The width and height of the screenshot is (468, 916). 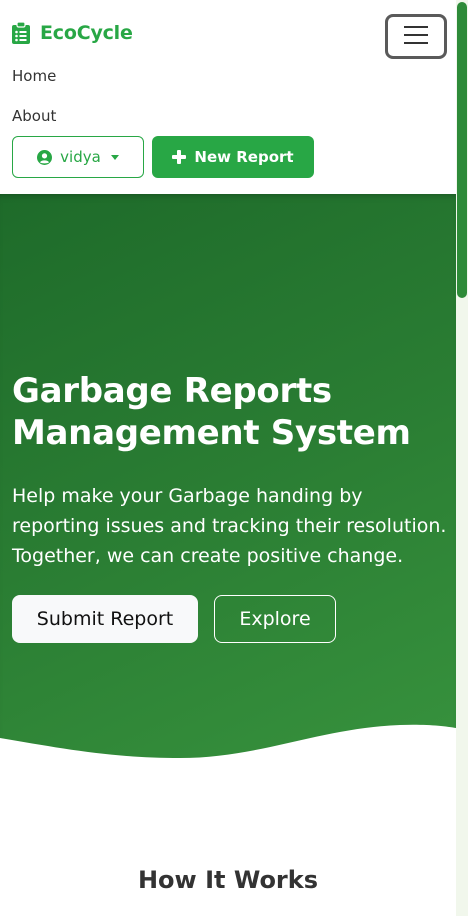 I want to click on submit-report-button: Submit Report, so click(x=105, y=619).